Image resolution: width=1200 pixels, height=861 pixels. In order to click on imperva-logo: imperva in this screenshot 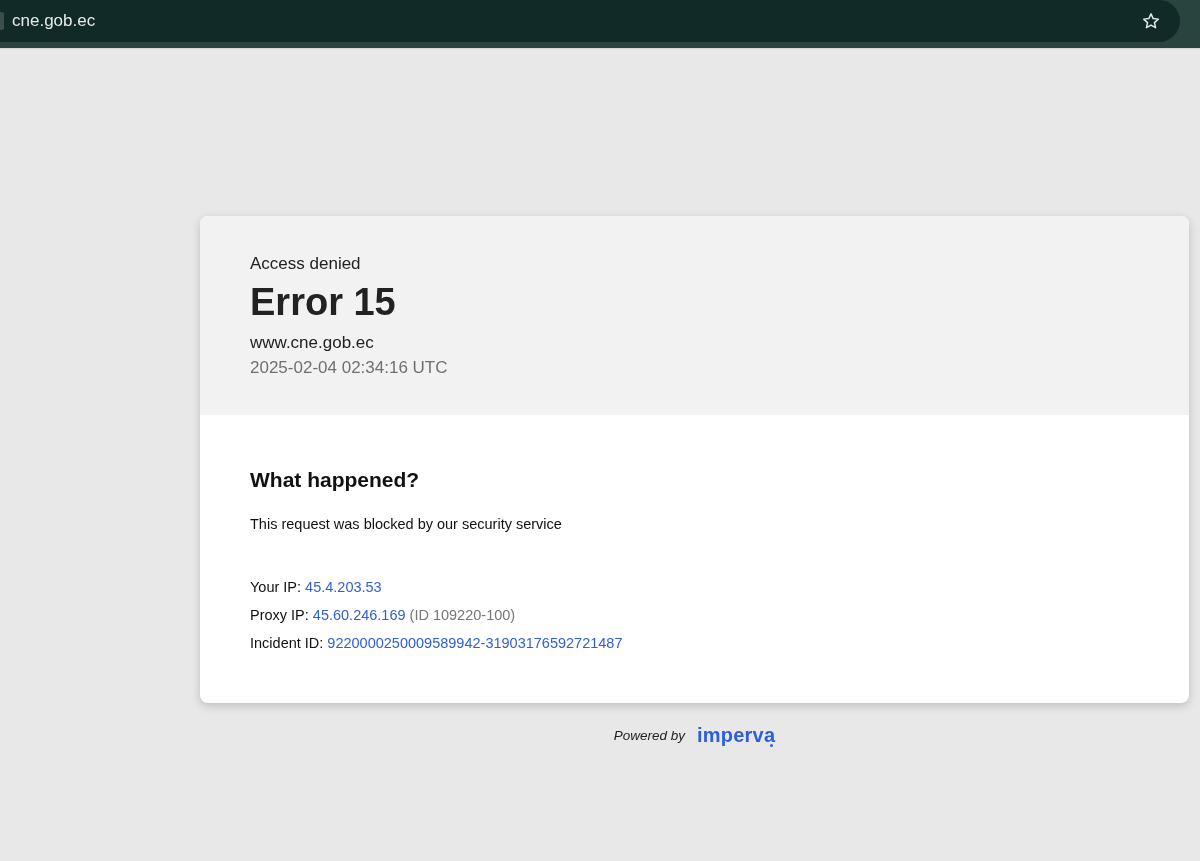, I will do `click(736, 735)`.